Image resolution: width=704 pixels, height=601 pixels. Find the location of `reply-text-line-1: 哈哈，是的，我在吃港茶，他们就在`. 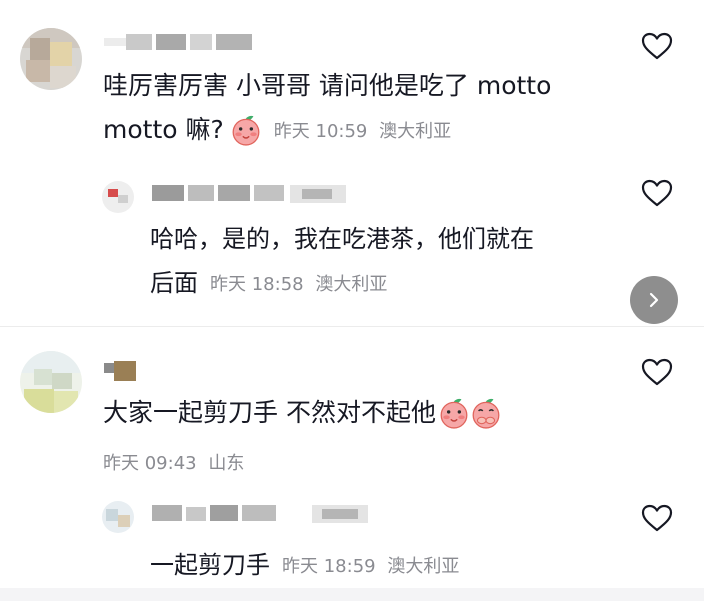

reply-text-line-1: 哈哈，是的，我在吃港茶，他们就在 is located at coordinates (342, 239).